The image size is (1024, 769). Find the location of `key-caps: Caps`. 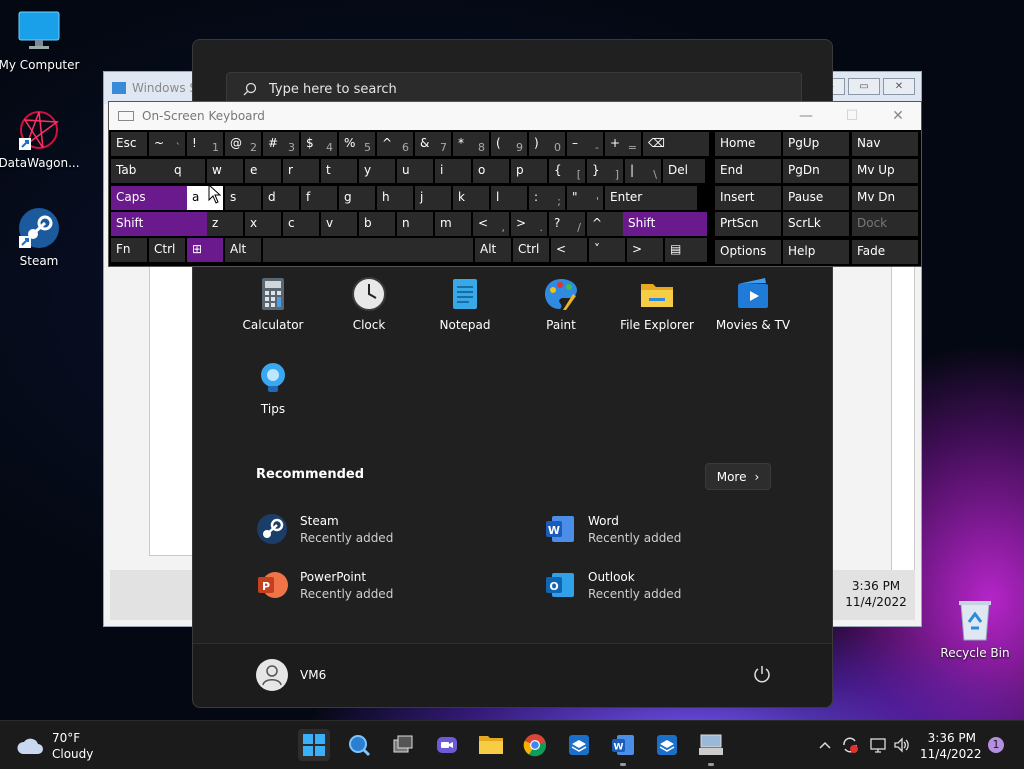

key-caps: Caps is located at coordinates (149, 198).